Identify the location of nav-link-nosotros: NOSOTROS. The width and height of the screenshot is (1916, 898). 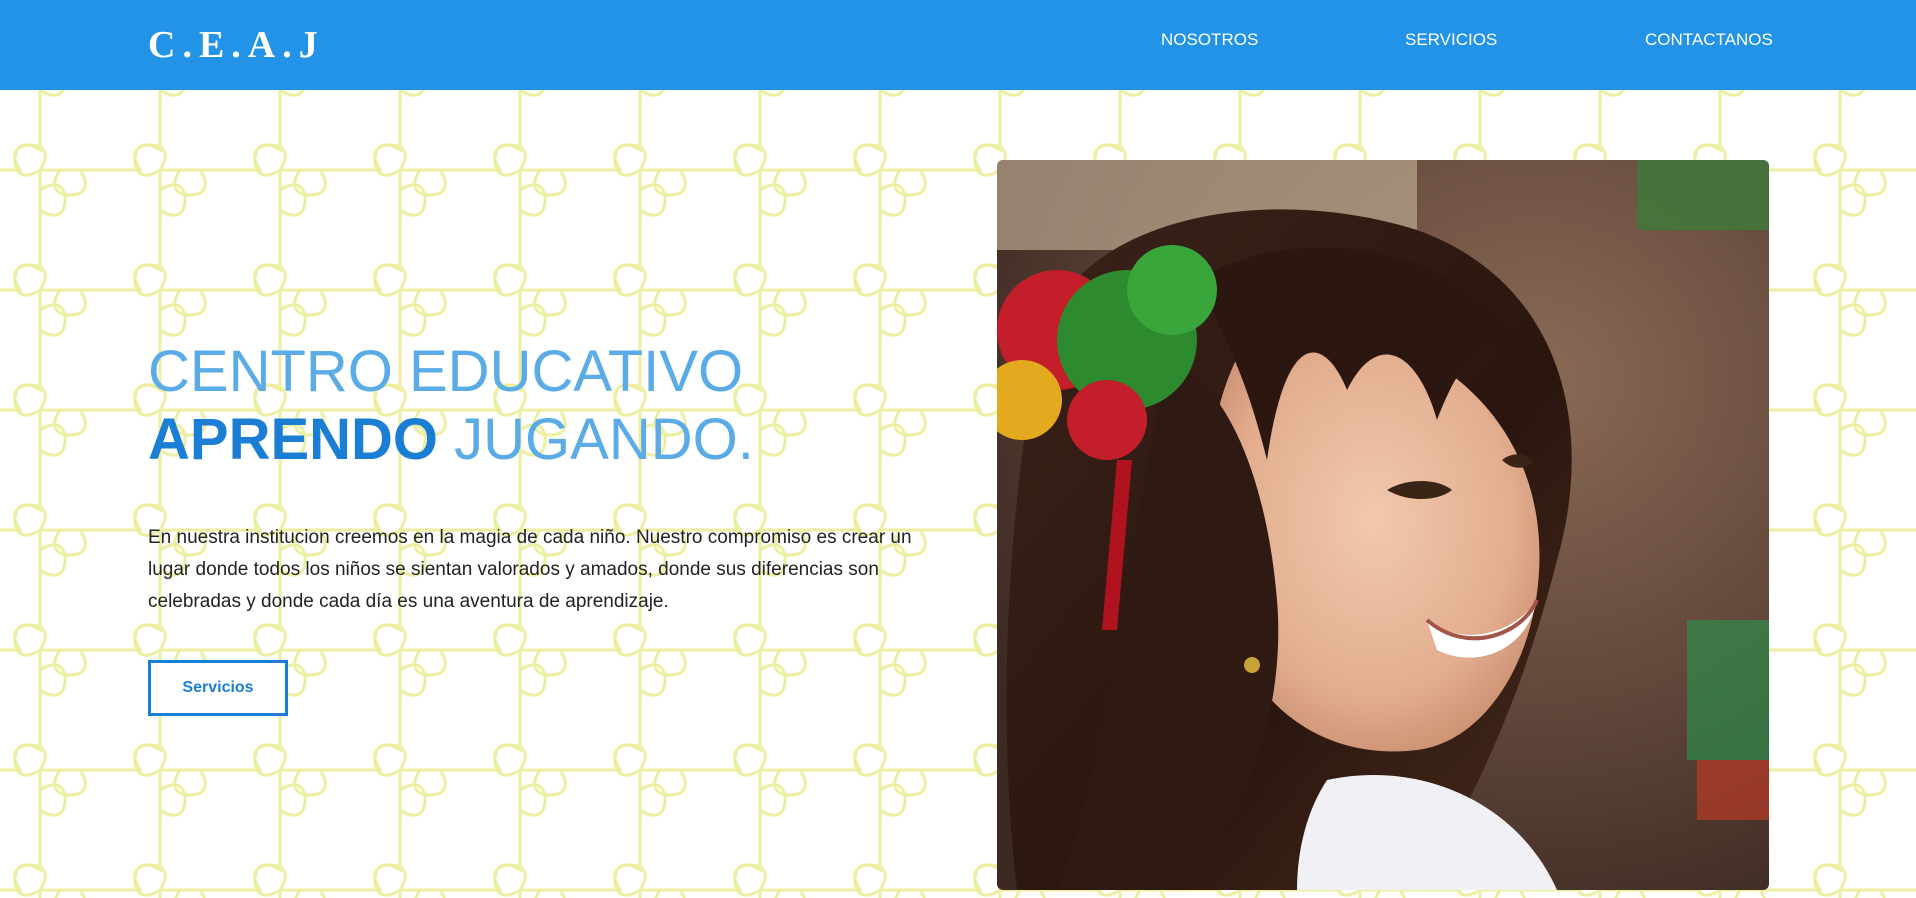
(1209, 40).